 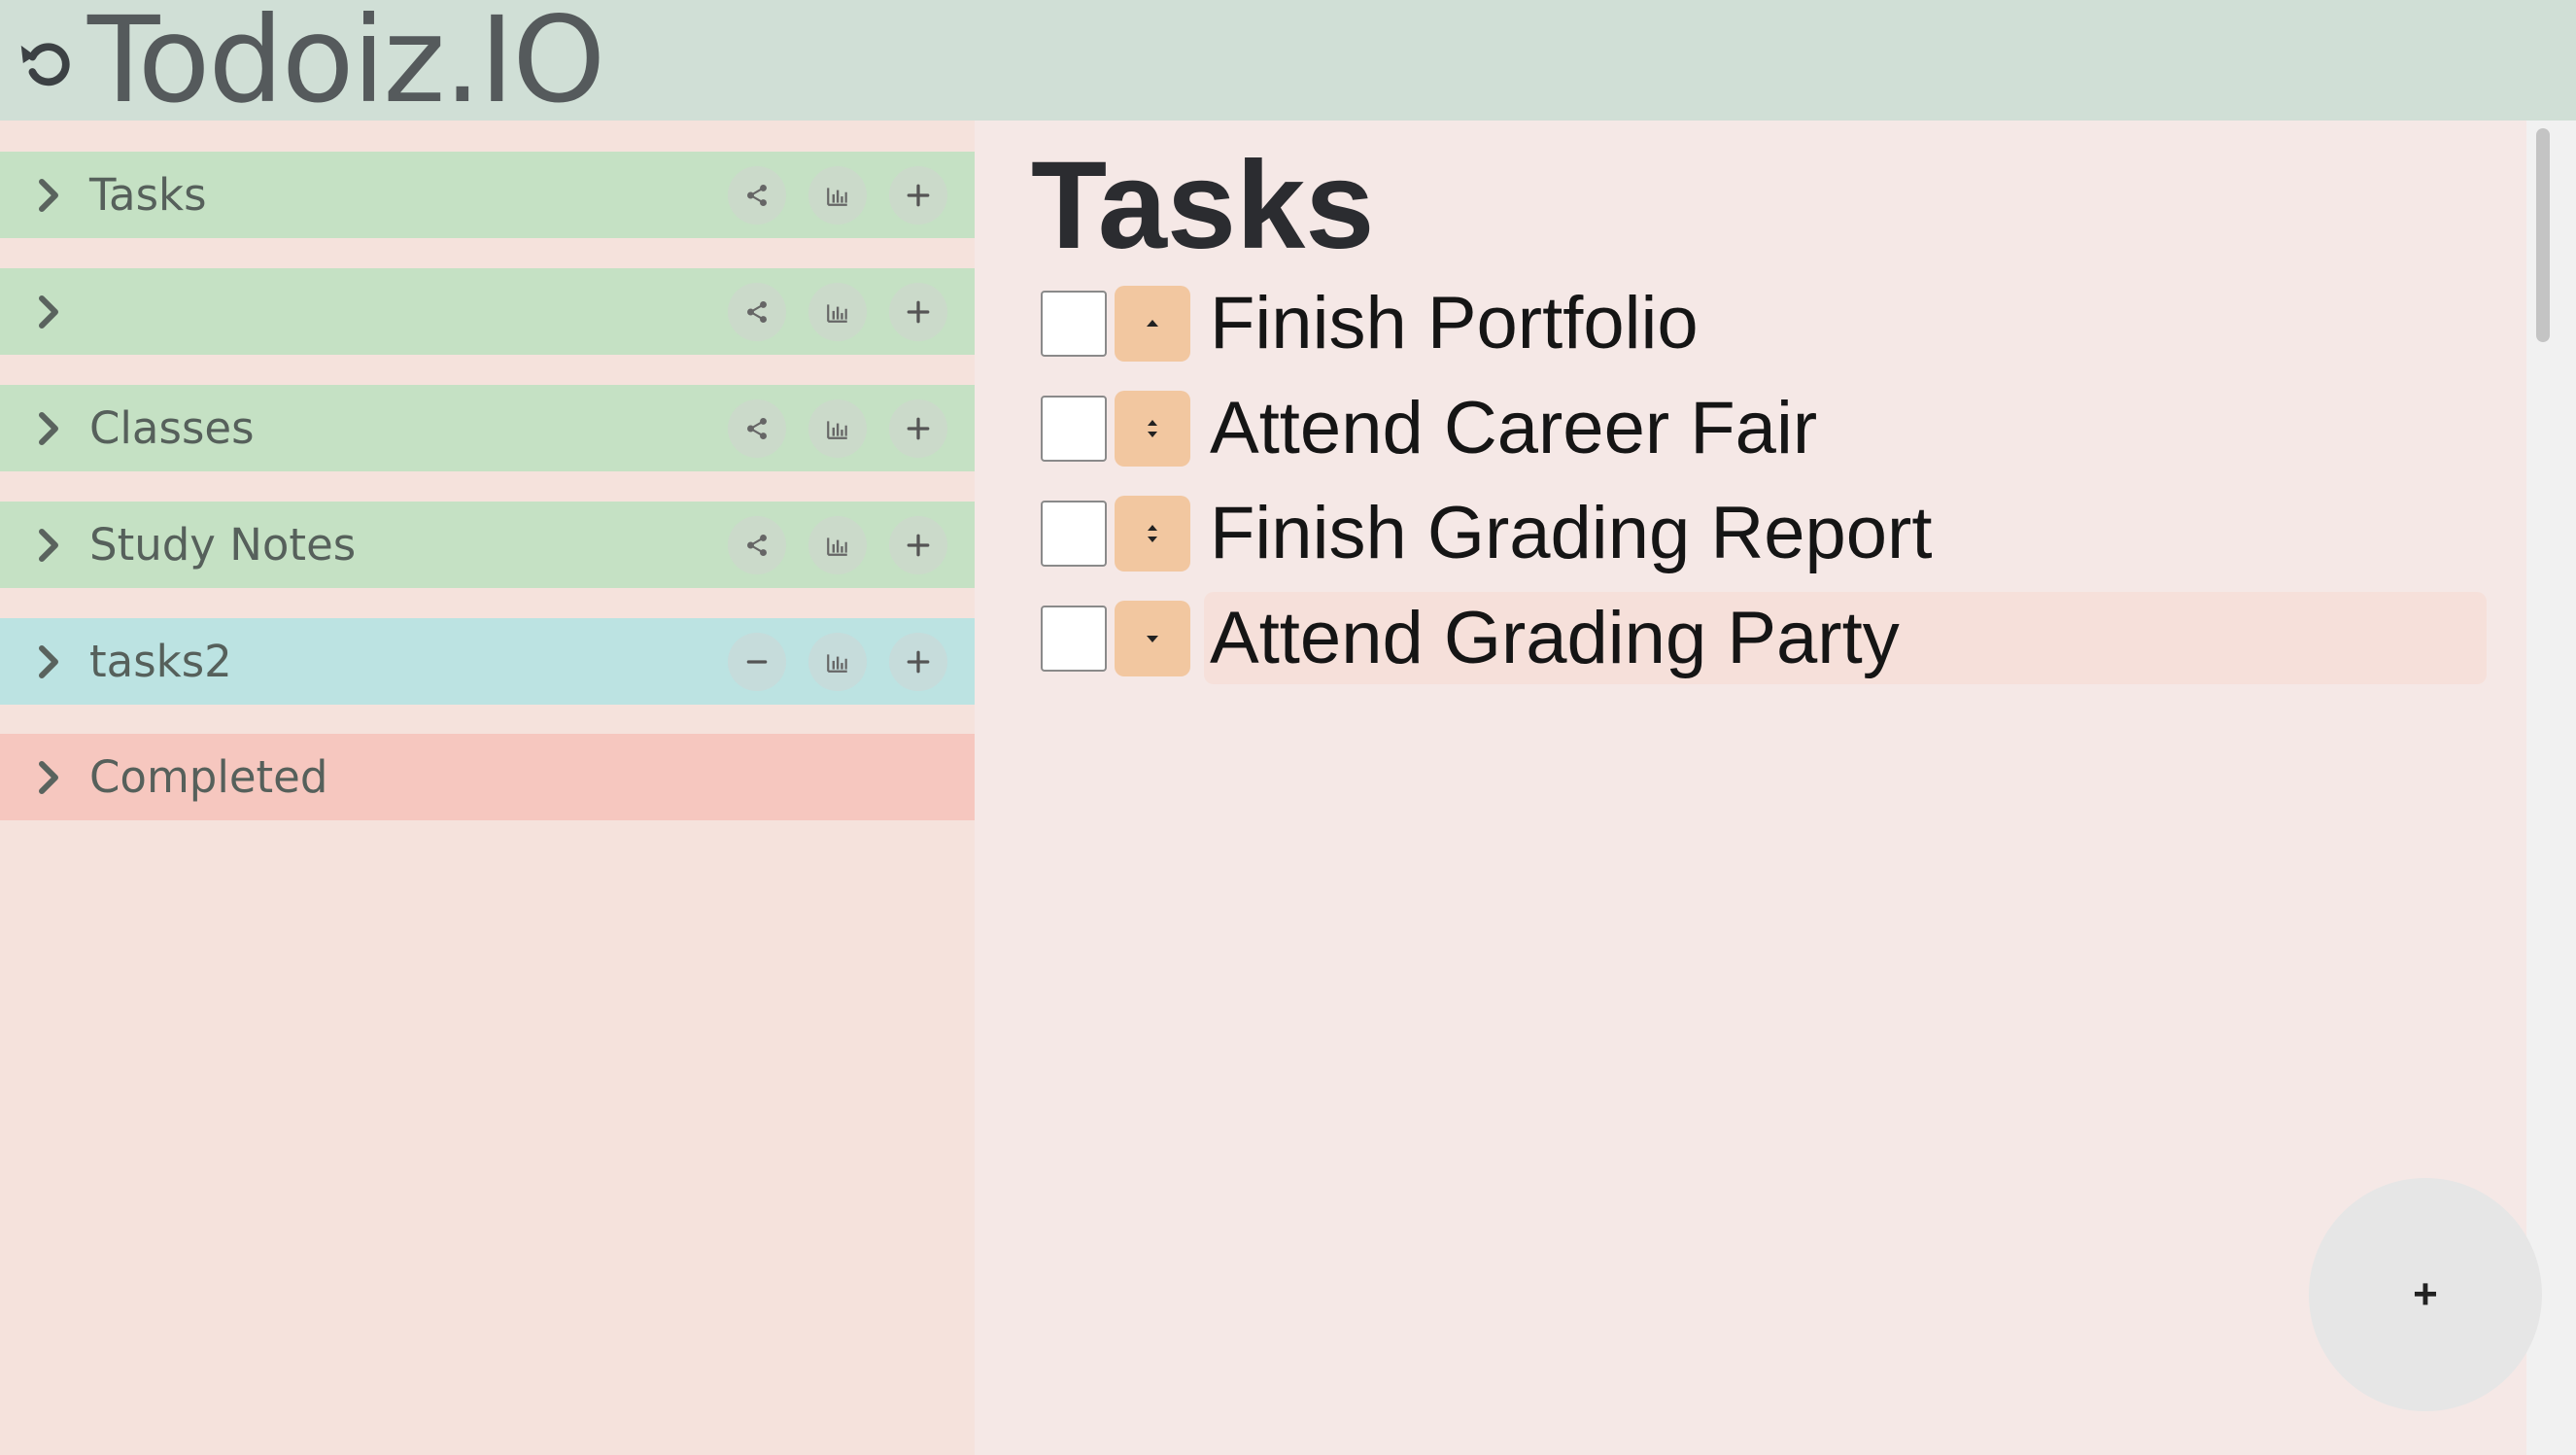 I want to click on task-text: Attend Career Fair, so click(x=1513, y=428).